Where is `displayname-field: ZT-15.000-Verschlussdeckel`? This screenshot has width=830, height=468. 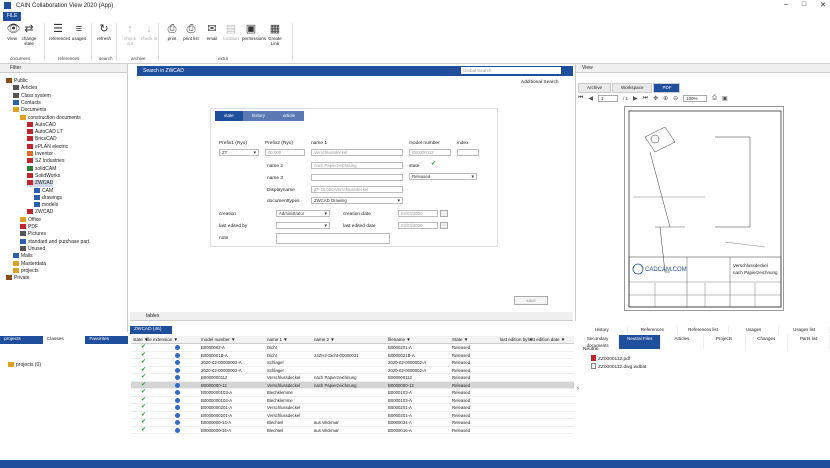
displayname-field: ZT-15.000-Verschlussdeckel is located at coordinates (357, 189).